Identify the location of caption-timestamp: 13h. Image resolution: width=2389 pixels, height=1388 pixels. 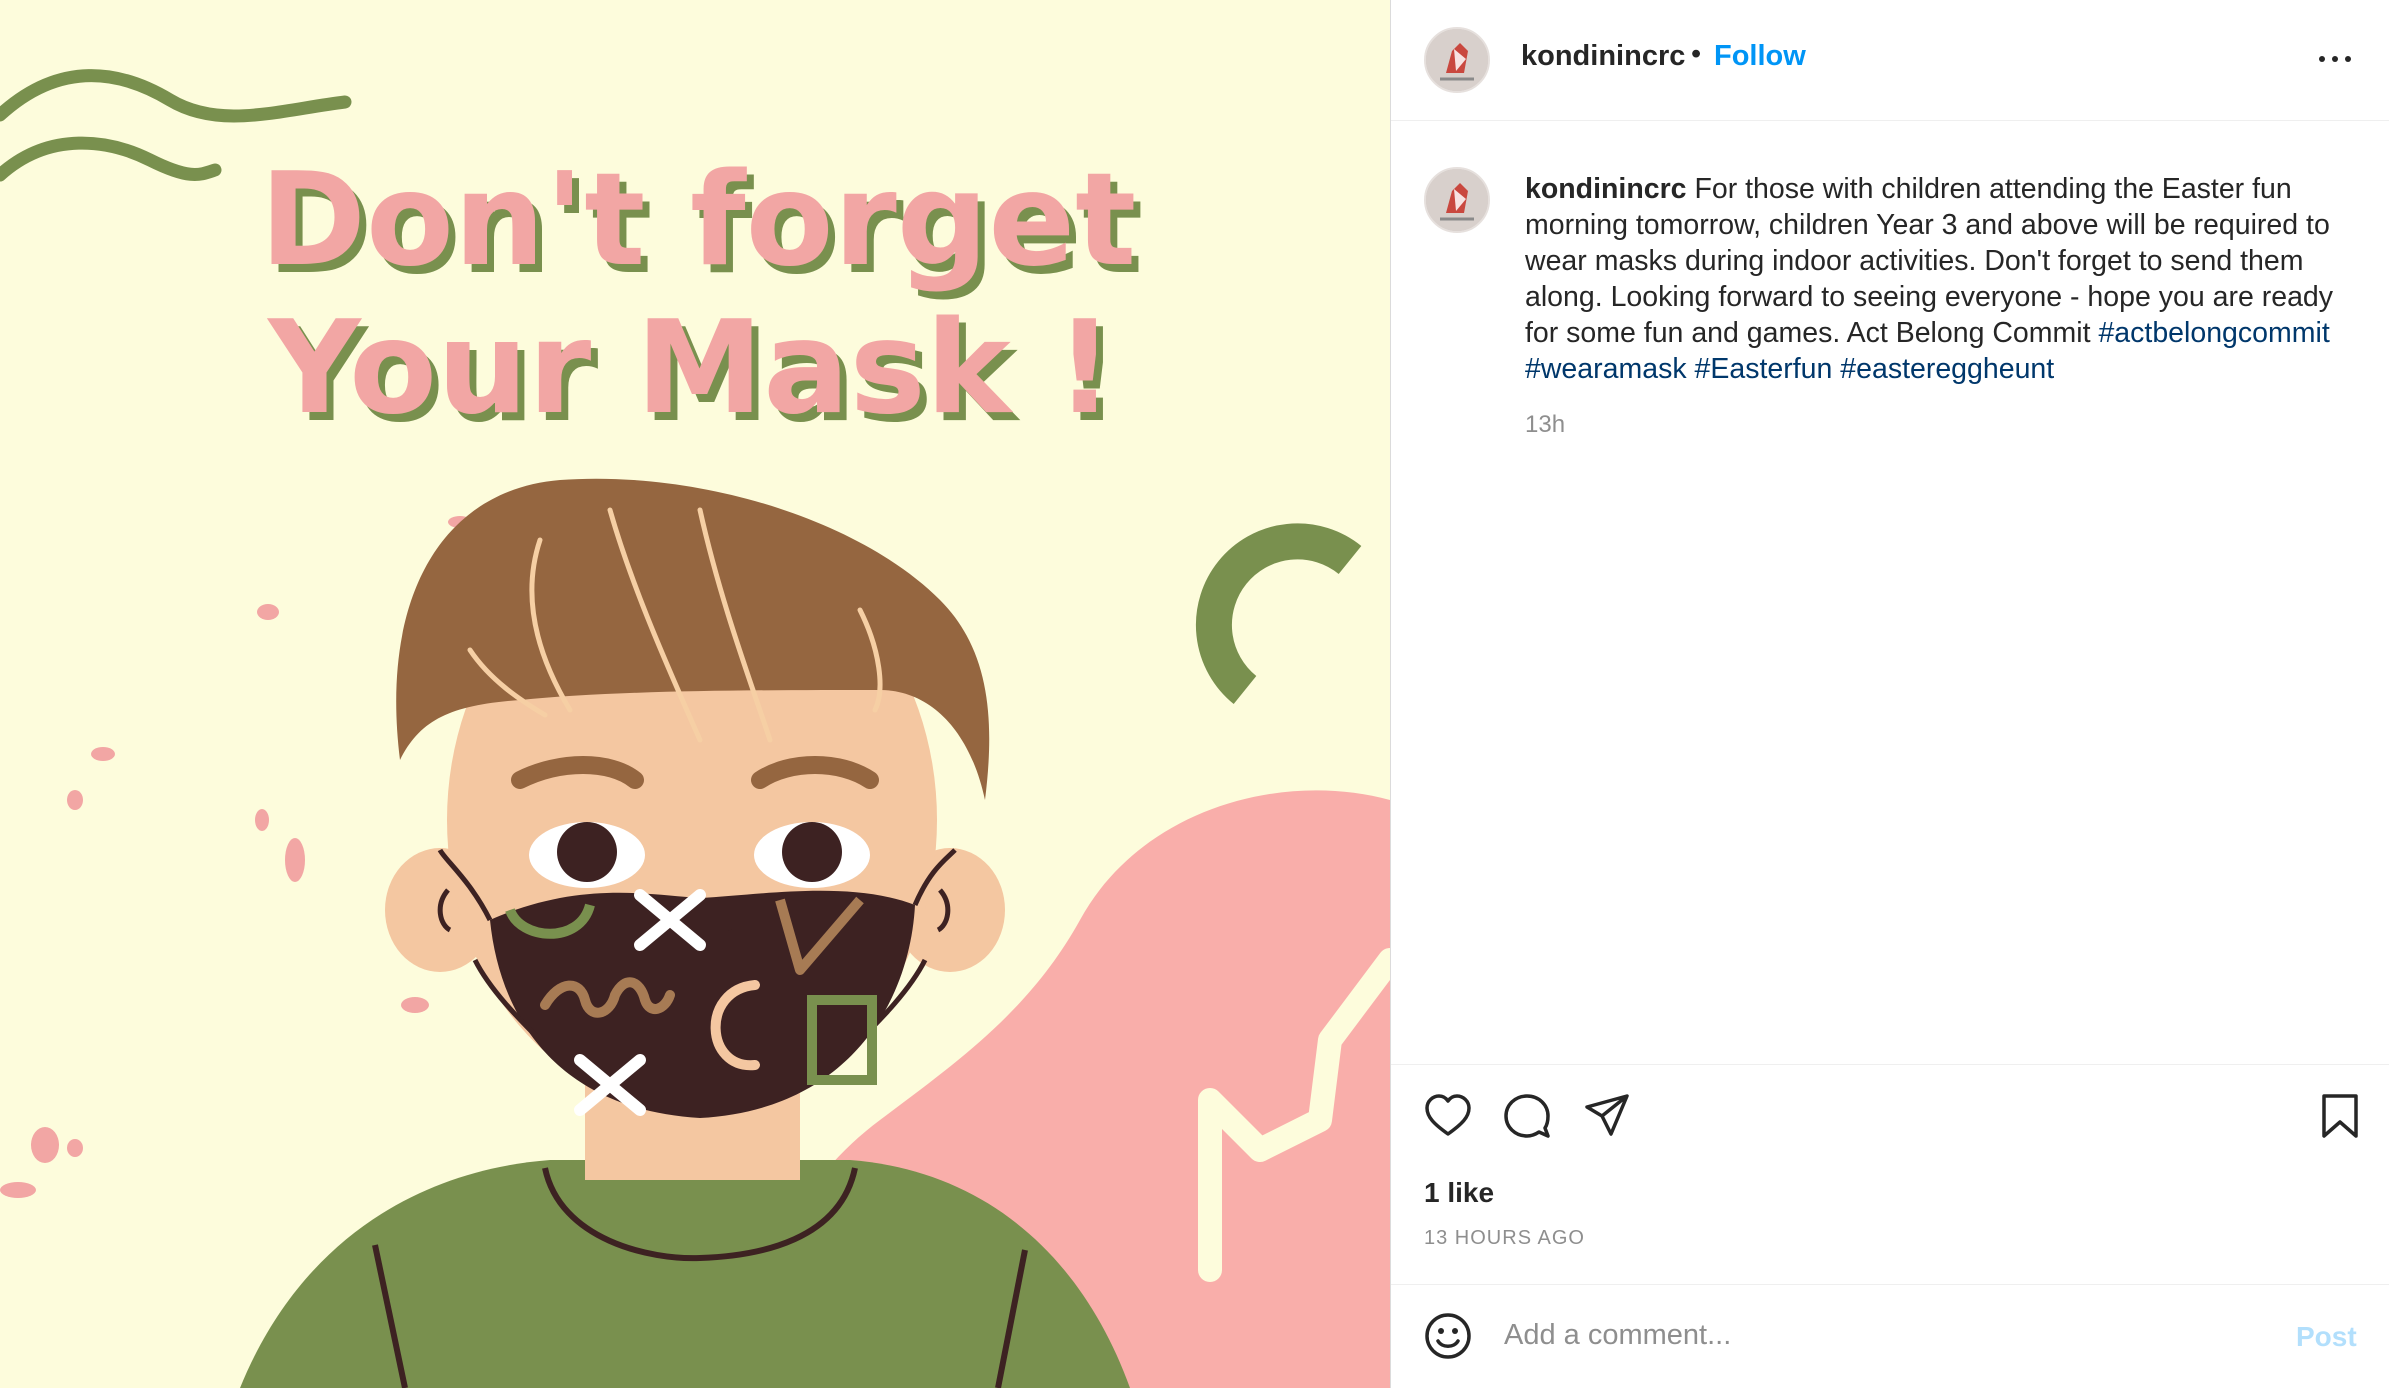
(1545, 425).